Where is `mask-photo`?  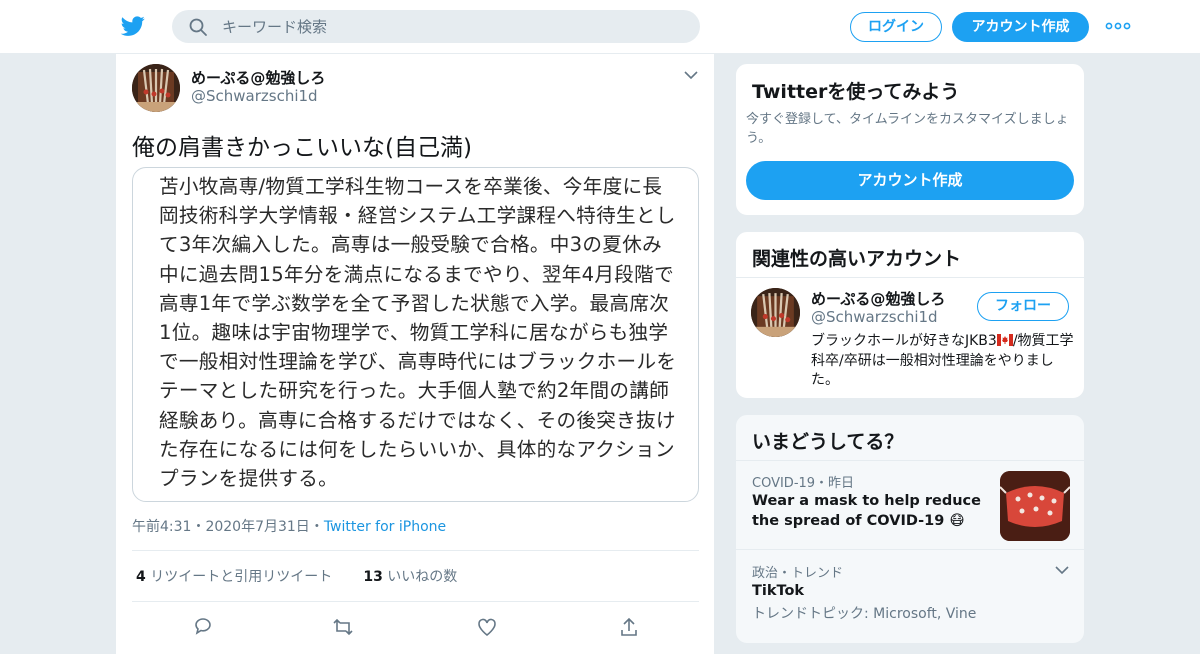 mask-photo is located at coordinates (1035, 506).